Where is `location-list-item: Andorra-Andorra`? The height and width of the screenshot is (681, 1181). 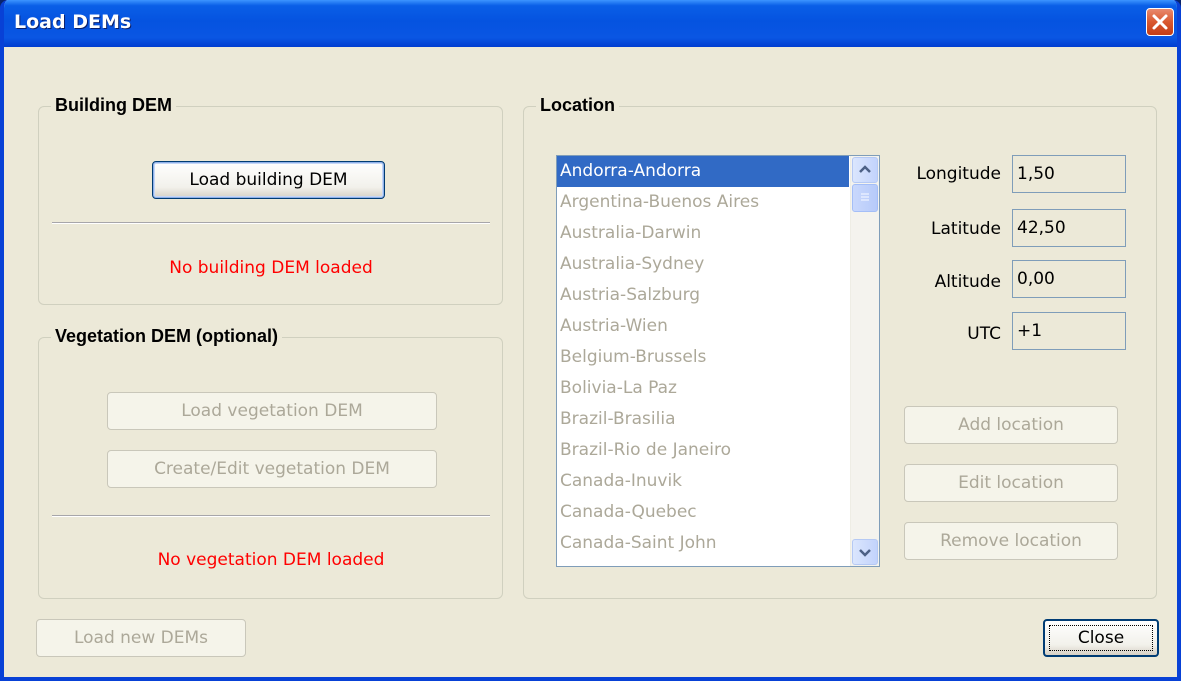 location-list-item: Andorra-Andorra is located at coordinates (703, 171).